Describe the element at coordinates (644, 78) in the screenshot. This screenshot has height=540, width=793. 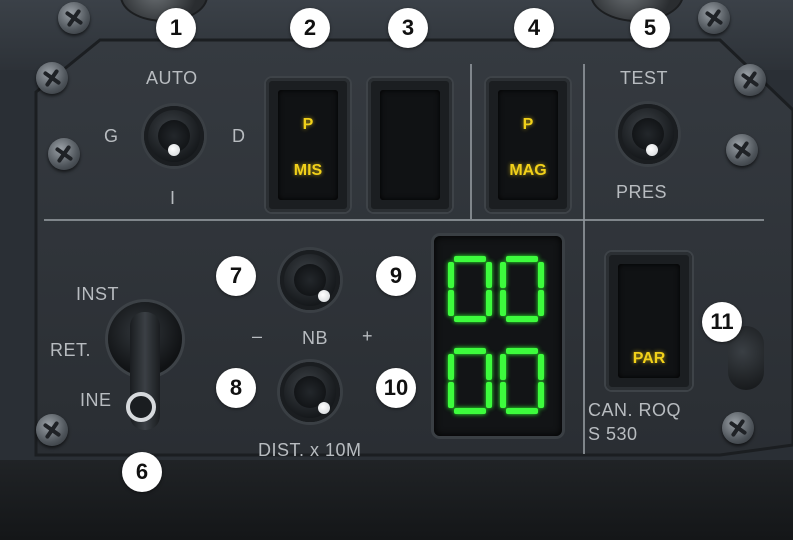
I see `label-test: TEST` at that location.